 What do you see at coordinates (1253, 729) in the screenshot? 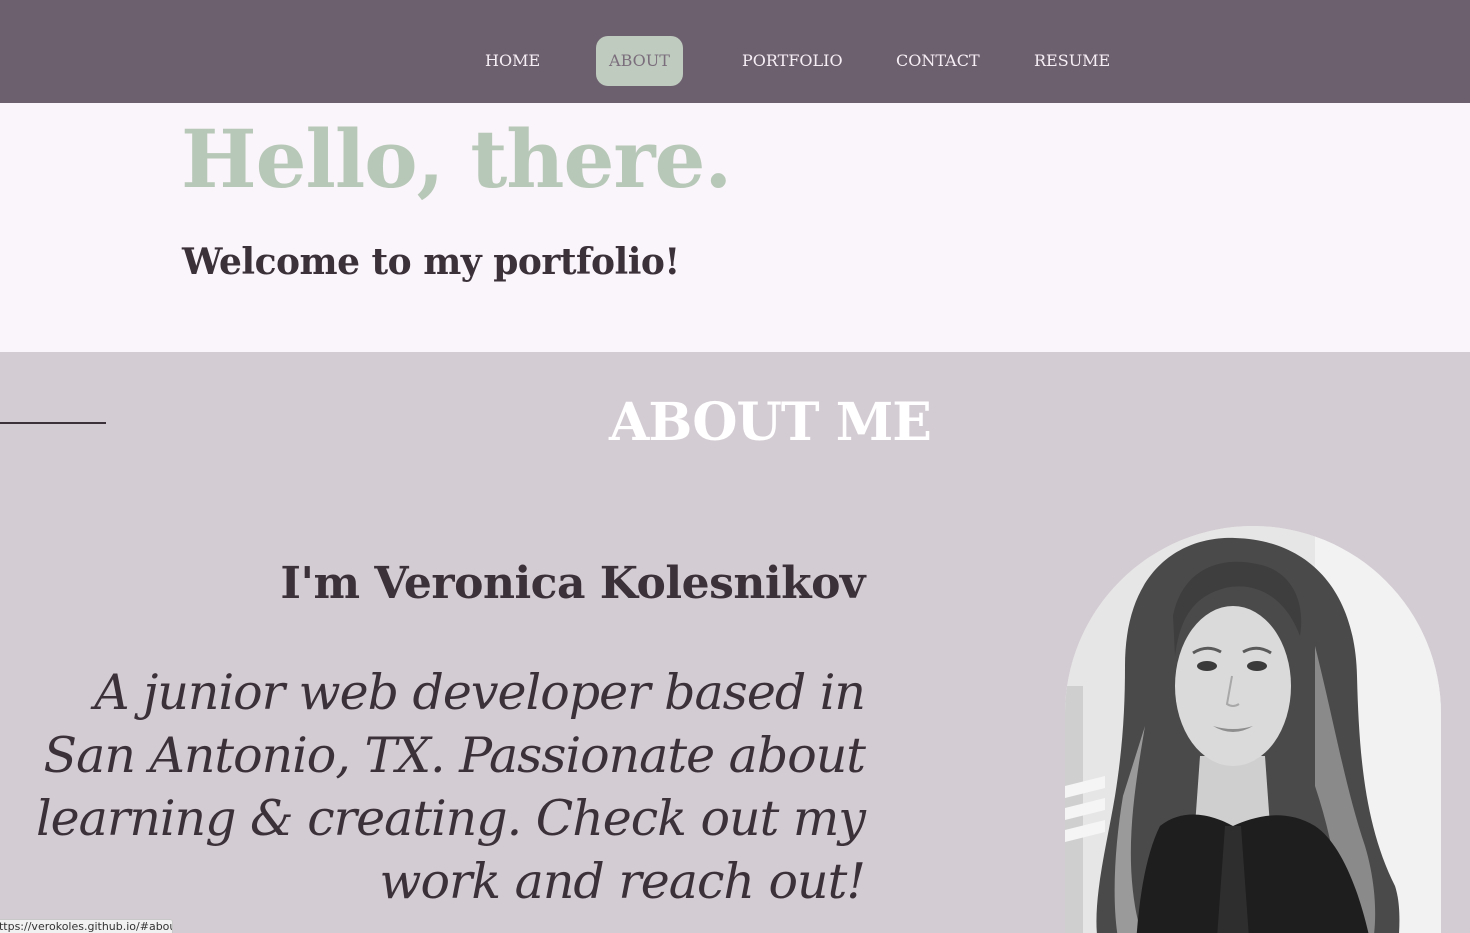
I see `portrait-photo` at bounding box center [1253, 729].